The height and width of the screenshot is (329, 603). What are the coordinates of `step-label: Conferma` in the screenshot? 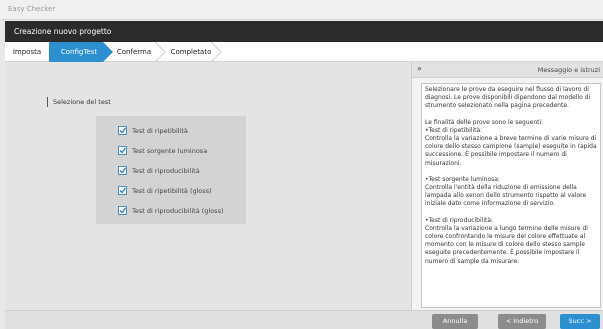 It's located at (134, 52).